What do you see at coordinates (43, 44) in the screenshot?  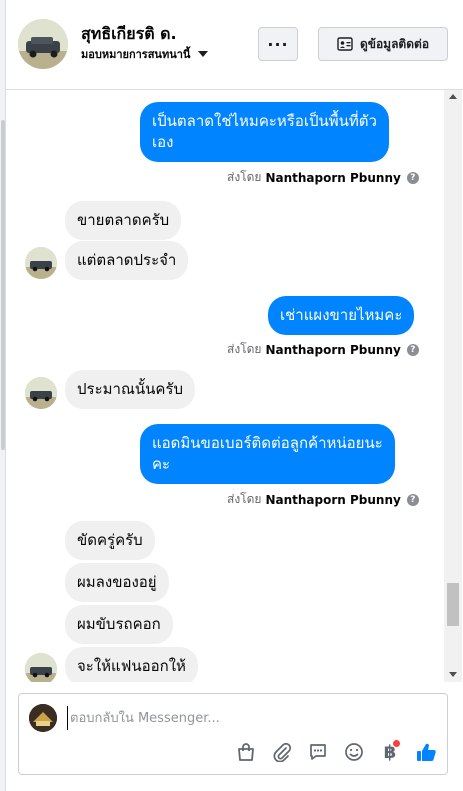 I see `contact-avatar` at bounding box center [43, 44].